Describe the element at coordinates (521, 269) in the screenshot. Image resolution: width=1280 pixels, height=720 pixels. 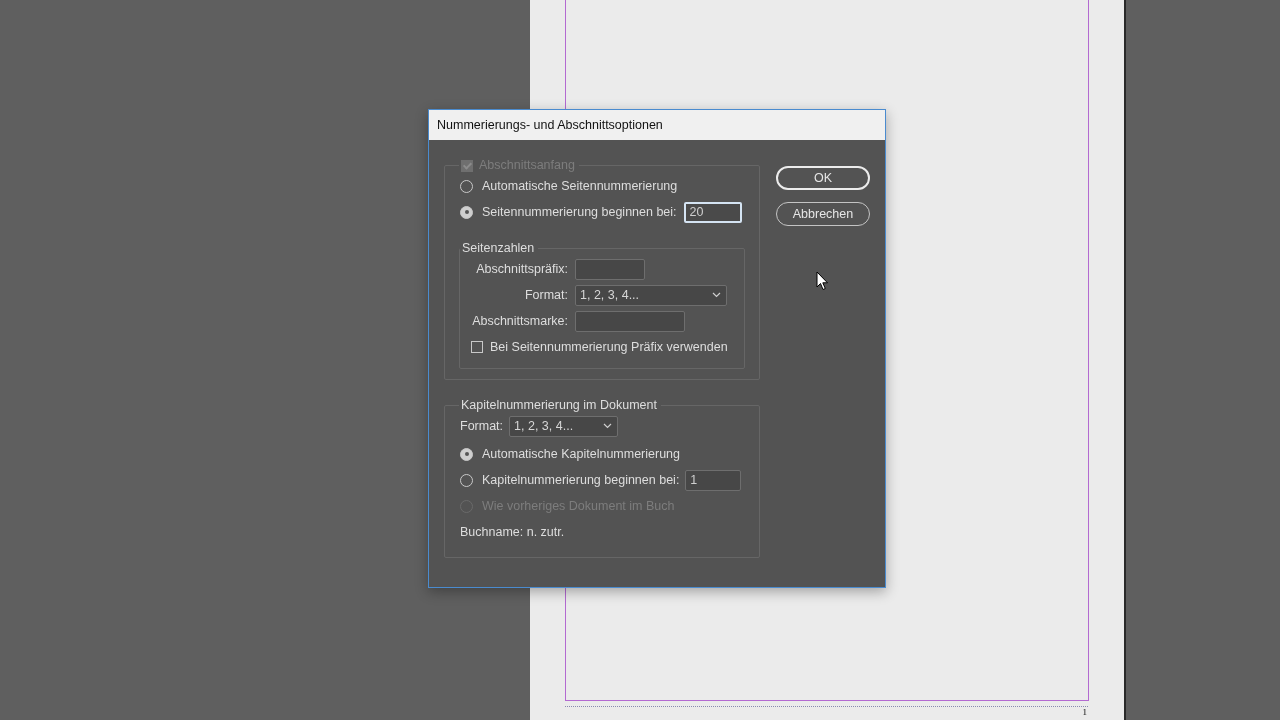
I see `field-label: Abschnittspräfix:` at that location.